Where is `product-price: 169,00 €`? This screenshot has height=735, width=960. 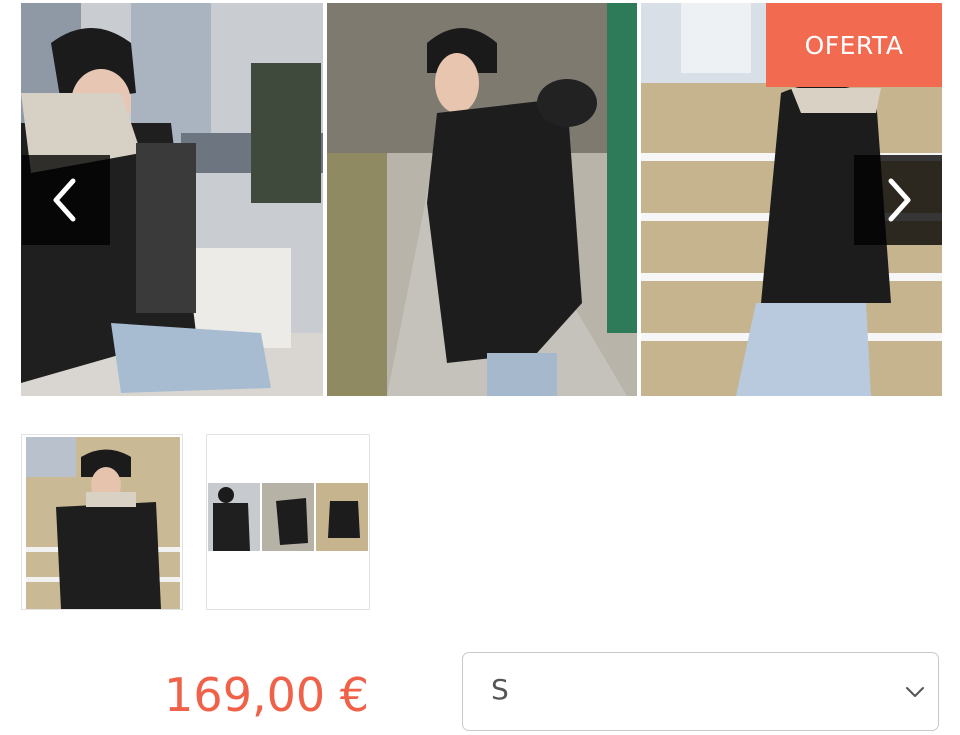 product-price: 169,00 € is located at coordinates (266, 695).